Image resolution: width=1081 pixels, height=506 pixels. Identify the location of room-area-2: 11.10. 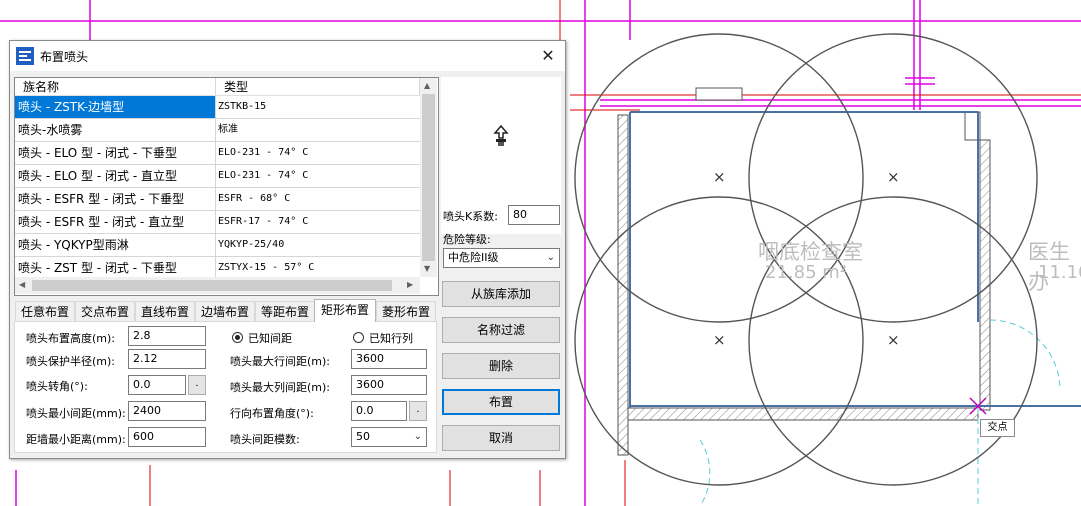
(1059, 272).